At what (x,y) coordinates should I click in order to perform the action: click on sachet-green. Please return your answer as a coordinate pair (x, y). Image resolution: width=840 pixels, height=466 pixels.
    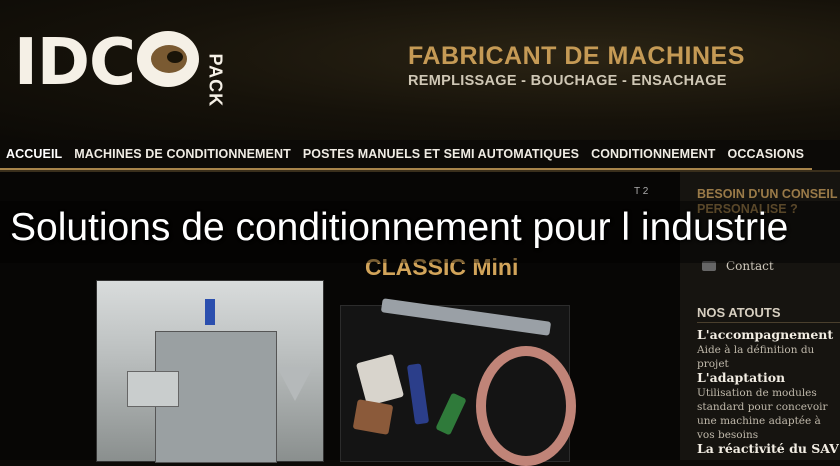
    Looking at the image, I should click on (451, 414).